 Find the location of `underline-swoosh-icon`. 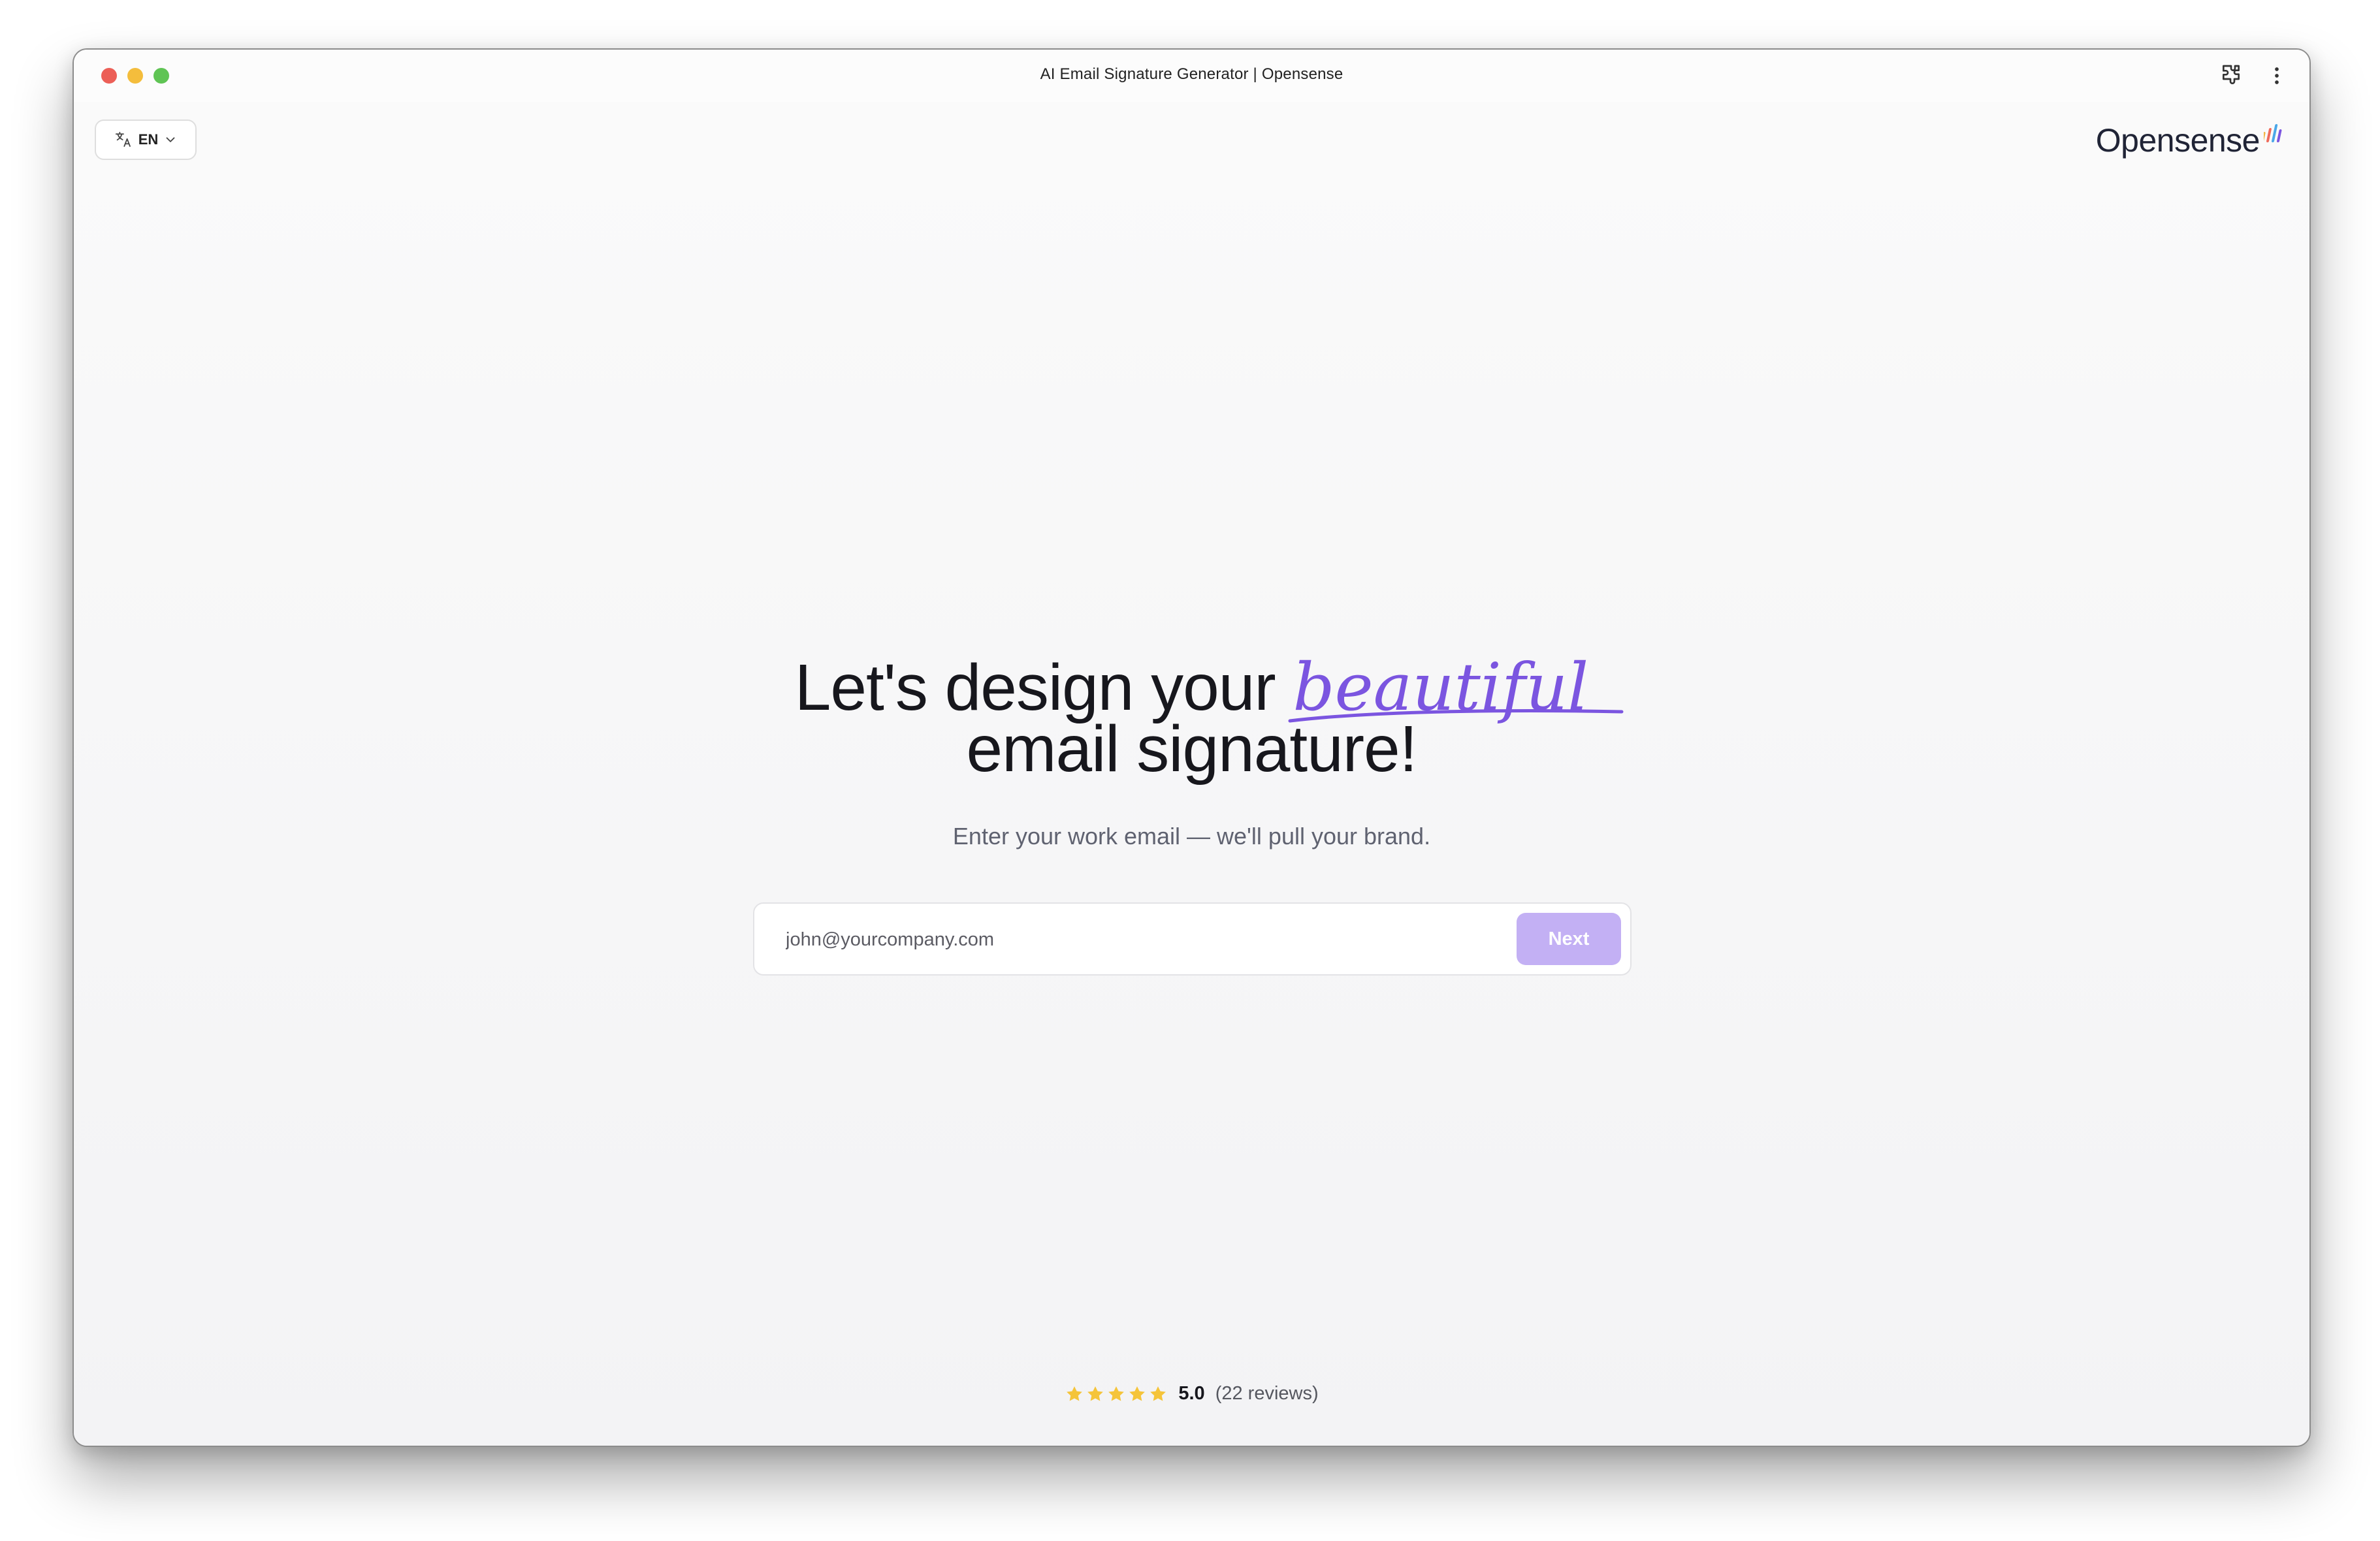

underline-swoosh-icon is located at coordinates (1456, 716).